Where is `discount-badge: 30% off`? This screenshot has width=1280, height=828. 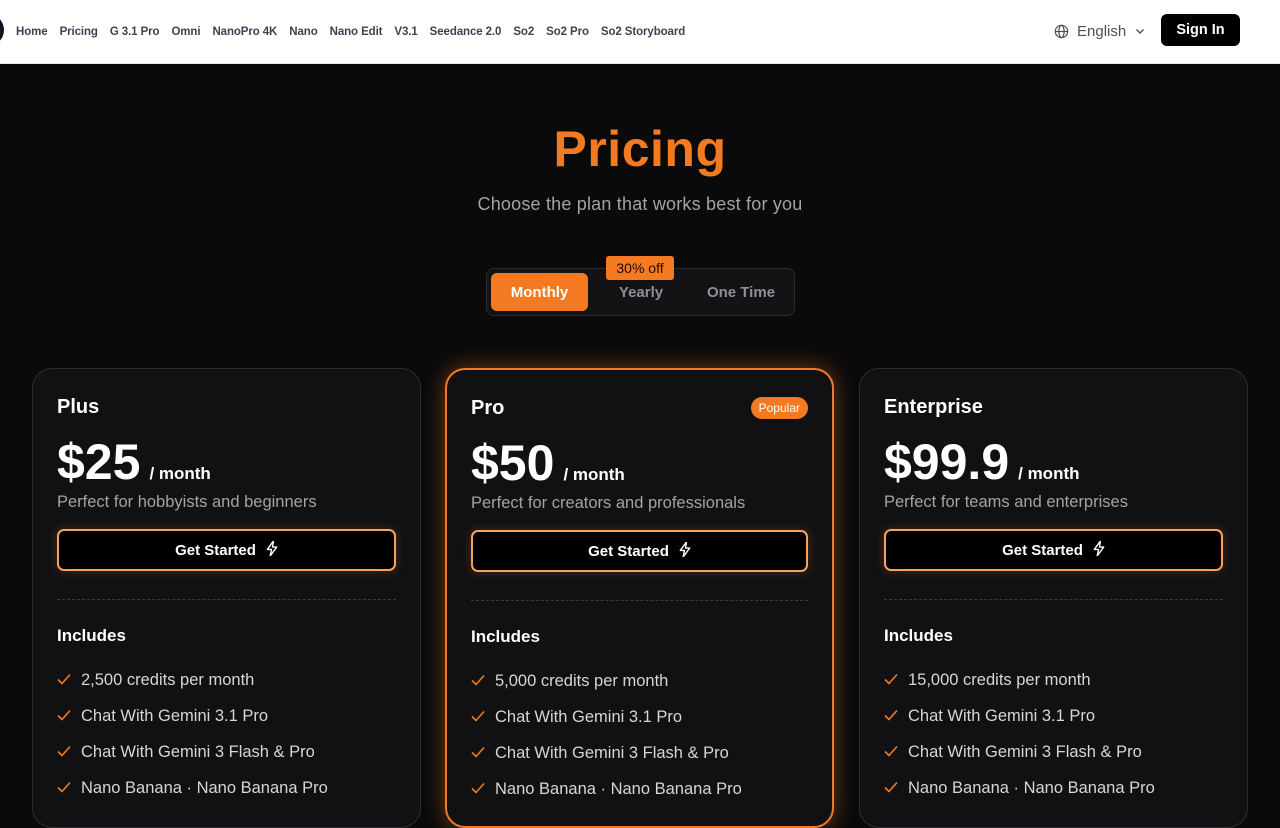 discount-badge: 30% off is located at coordinates (640, 268).